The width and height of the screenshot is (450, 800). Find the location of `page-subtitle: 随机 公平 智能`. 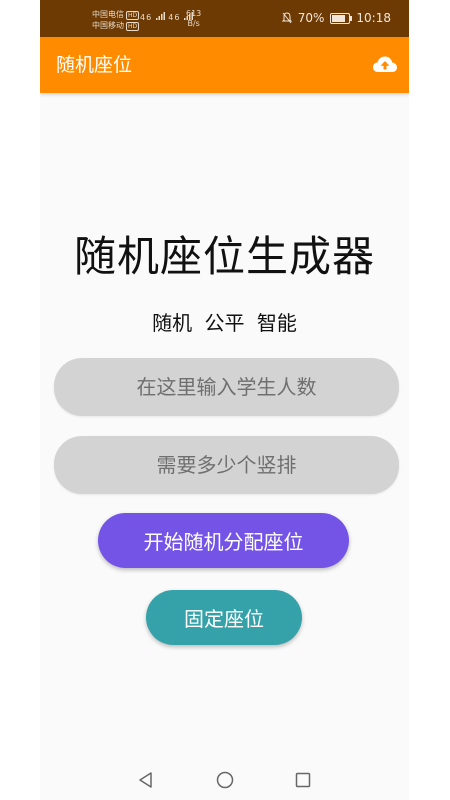

page-subtitle: 随机 公平 智能 is located at coordinates (224, 323).